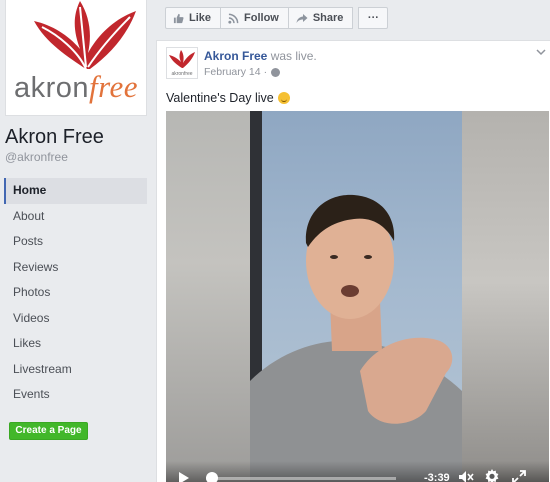 The image size is (550, 482). What do you see at coordinates (75, 268) in the screenshot?
I see `nav-item-reviews: Reviews` at bounding box center [75, 268].